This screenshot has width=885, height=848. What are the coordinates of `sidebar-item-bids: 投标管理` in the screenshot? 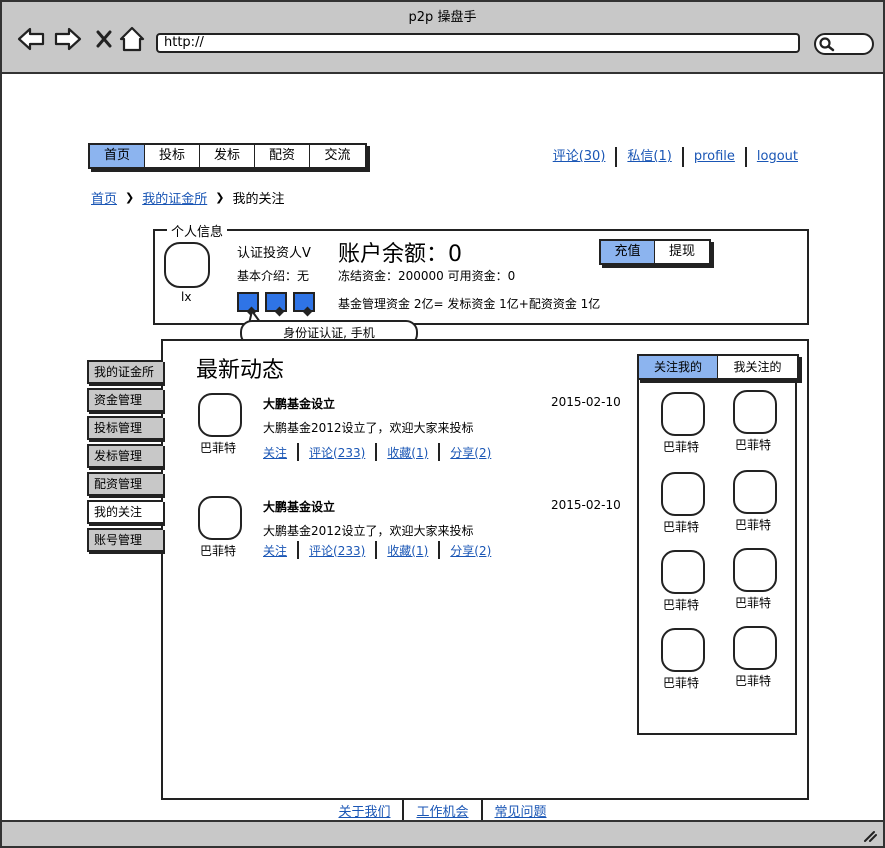 It's located at (125, 428).